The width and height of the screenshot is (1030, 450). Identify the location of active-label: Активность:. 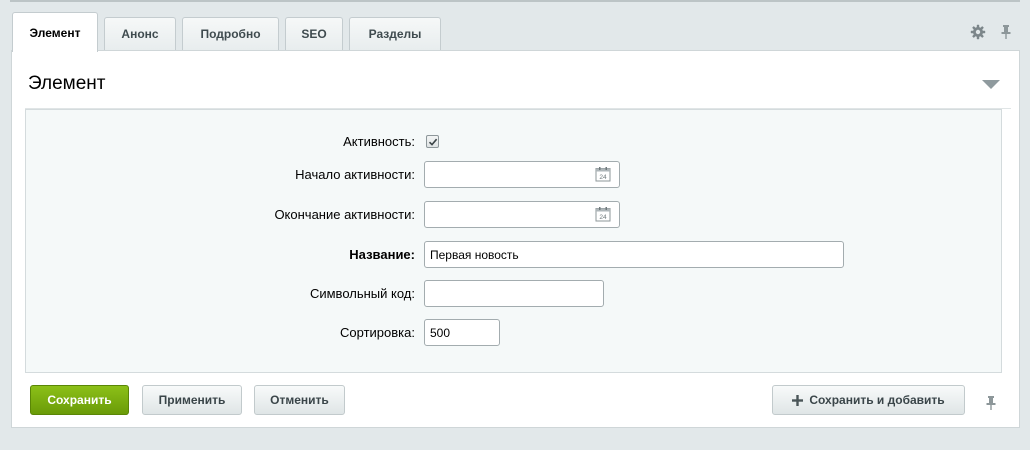
(379, 141).